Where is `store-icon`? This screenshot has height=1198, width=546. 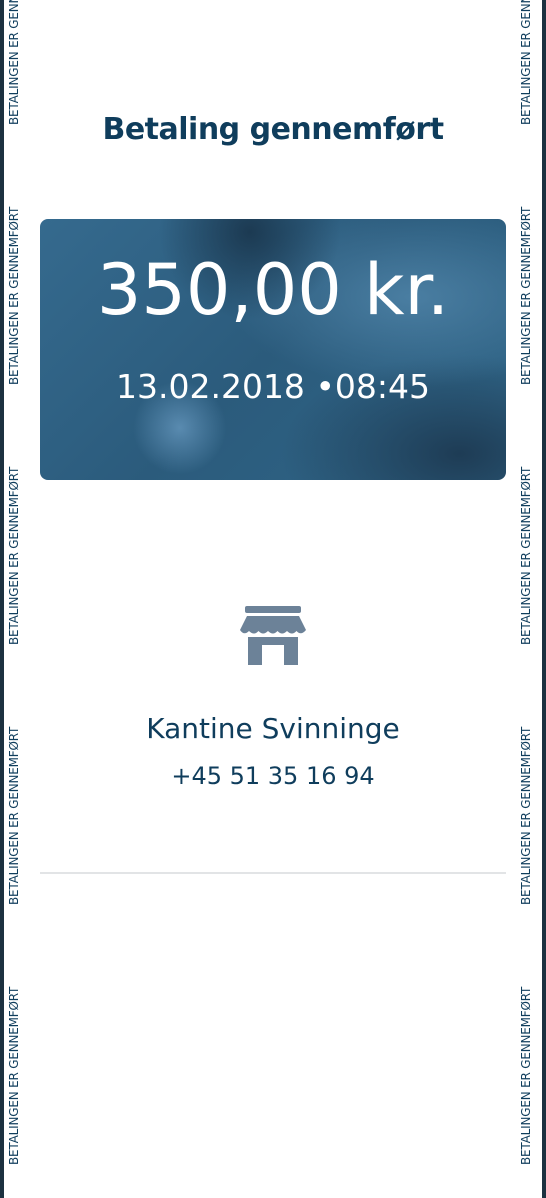
store-icon is located at coordinates (273, 637).